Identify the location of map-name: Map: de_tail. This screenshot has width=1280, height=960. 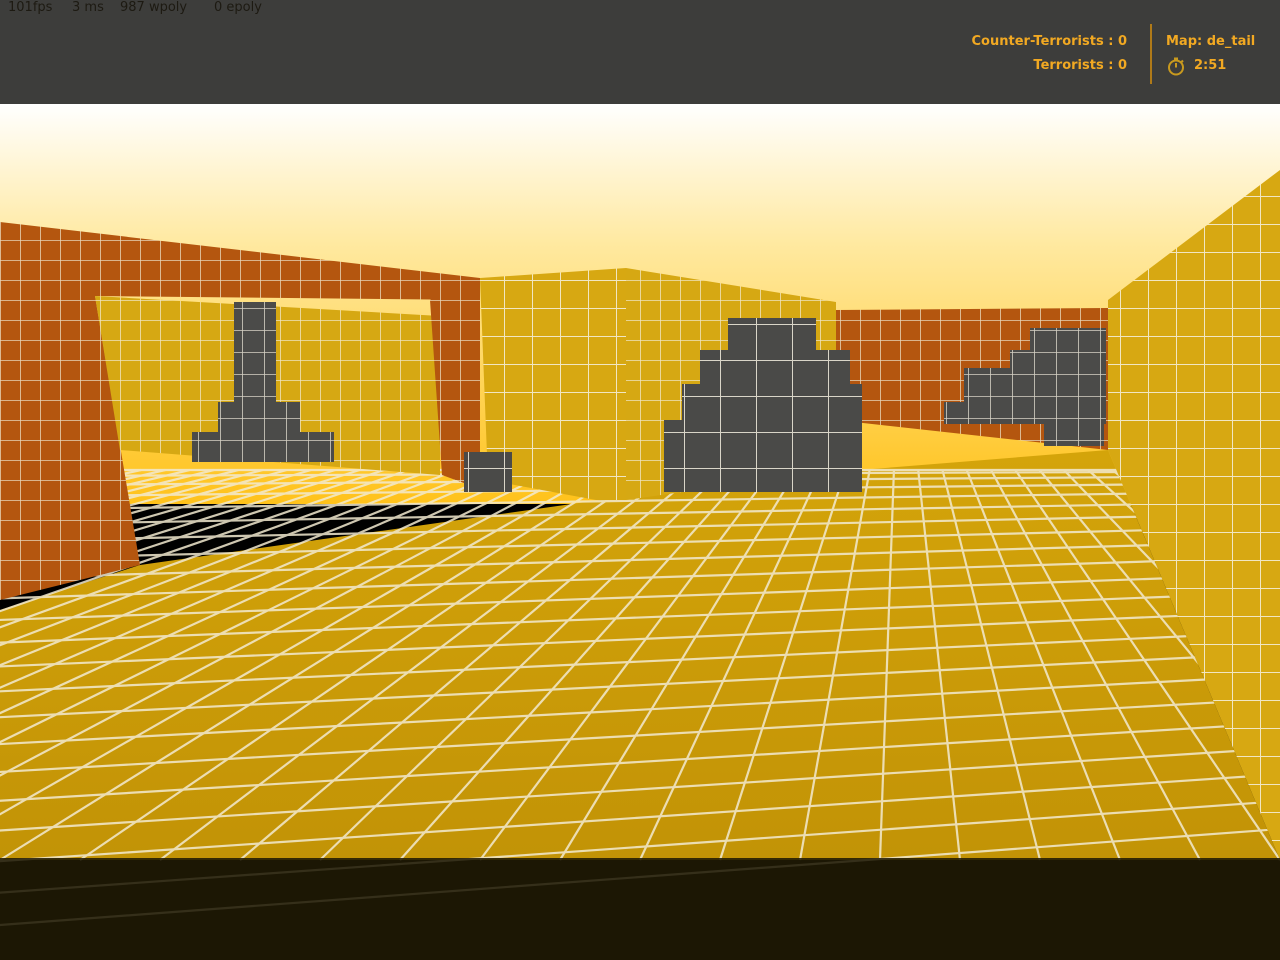
(1211, 41).